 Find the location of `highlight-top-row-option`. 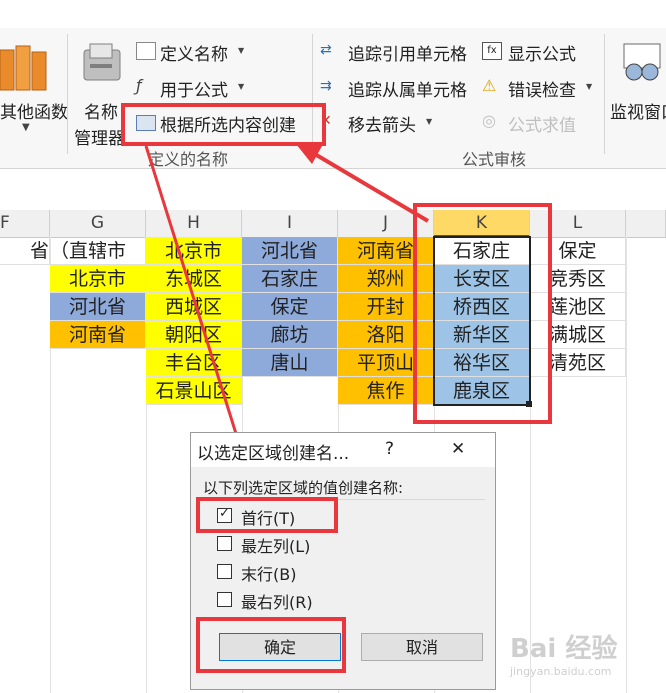

highlight-top-row-option is located at coordinates (267, 515).